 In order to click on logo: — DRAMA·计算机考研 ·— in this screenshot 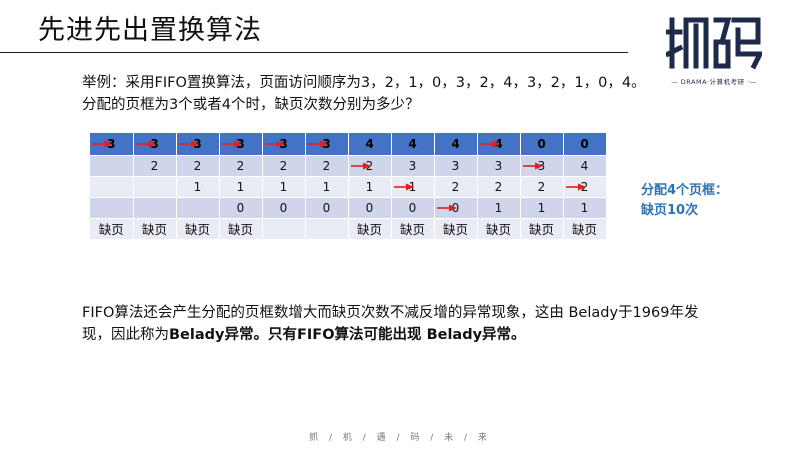, I will do `click(714, 51)`.